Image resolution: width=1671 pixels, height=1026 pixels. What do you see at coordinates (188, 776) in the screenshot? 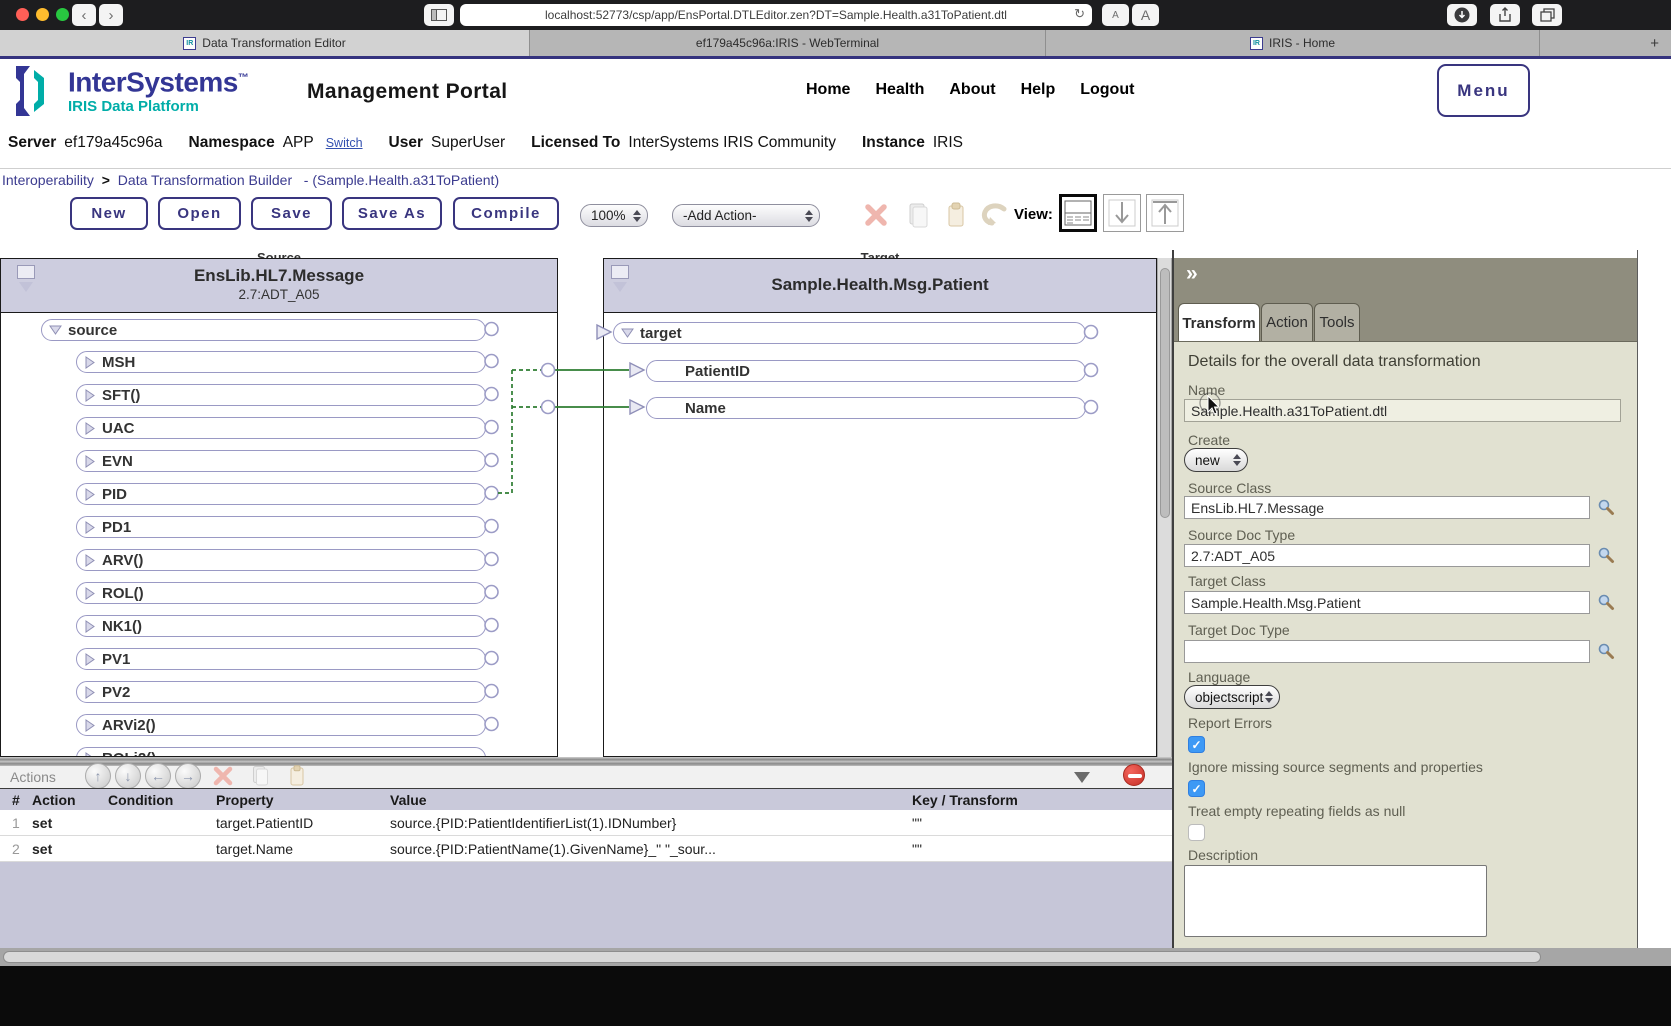
I see `indent-button: →` at bounding box center [188, 776].